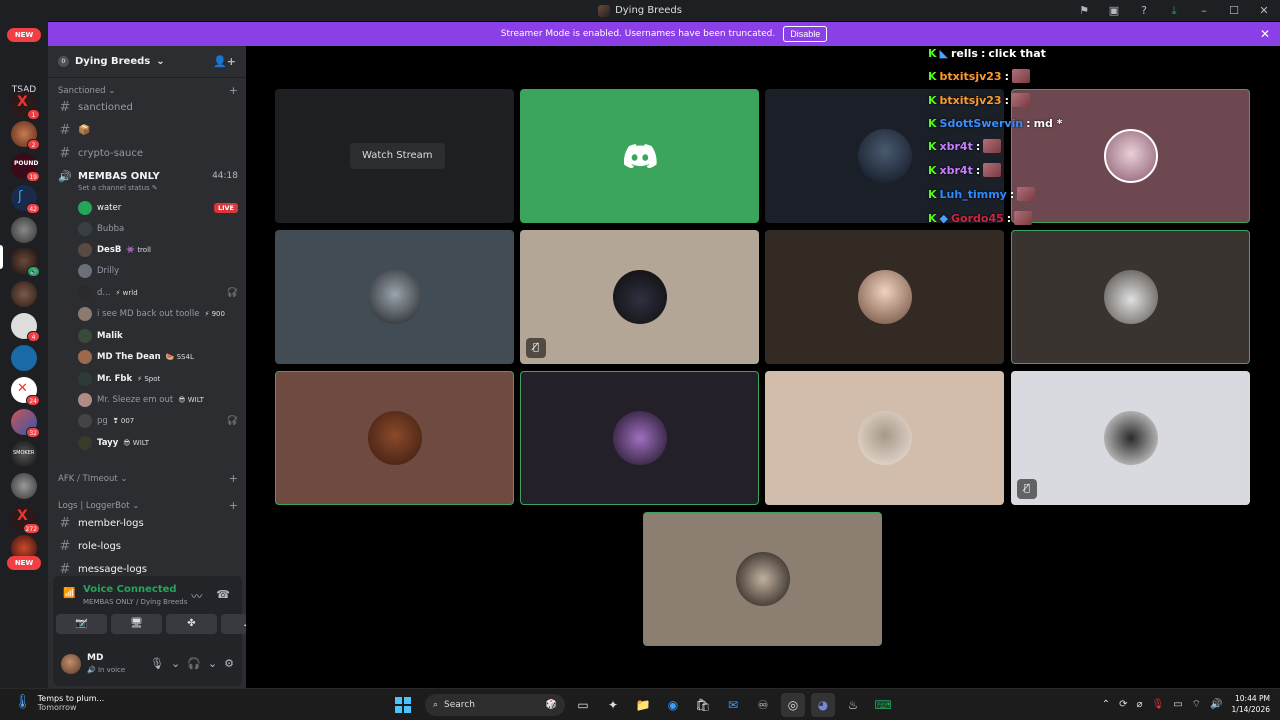 The image size is (1280, 720). What do you see at coordinates (25, 327) in the screenshot?
I see `server-icon: 4` at bounding box center [25, 327].